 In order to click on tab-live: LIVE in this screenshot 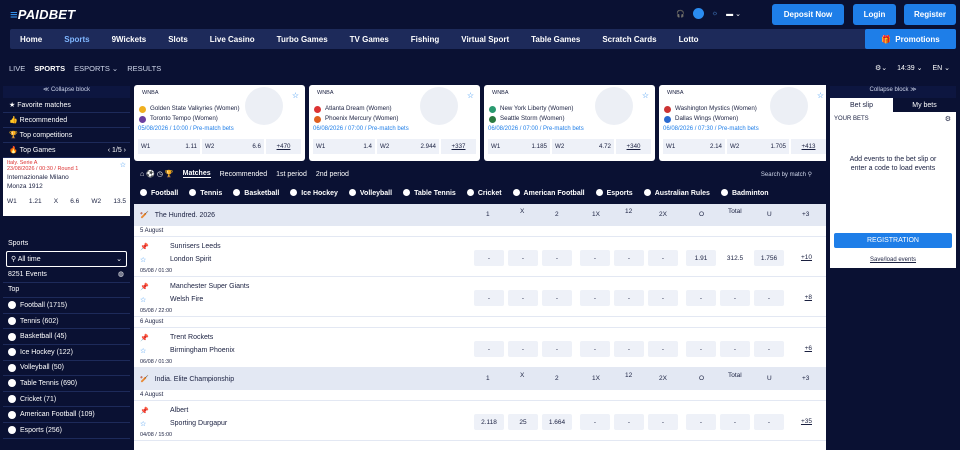, I will do `click(17, 68)`.